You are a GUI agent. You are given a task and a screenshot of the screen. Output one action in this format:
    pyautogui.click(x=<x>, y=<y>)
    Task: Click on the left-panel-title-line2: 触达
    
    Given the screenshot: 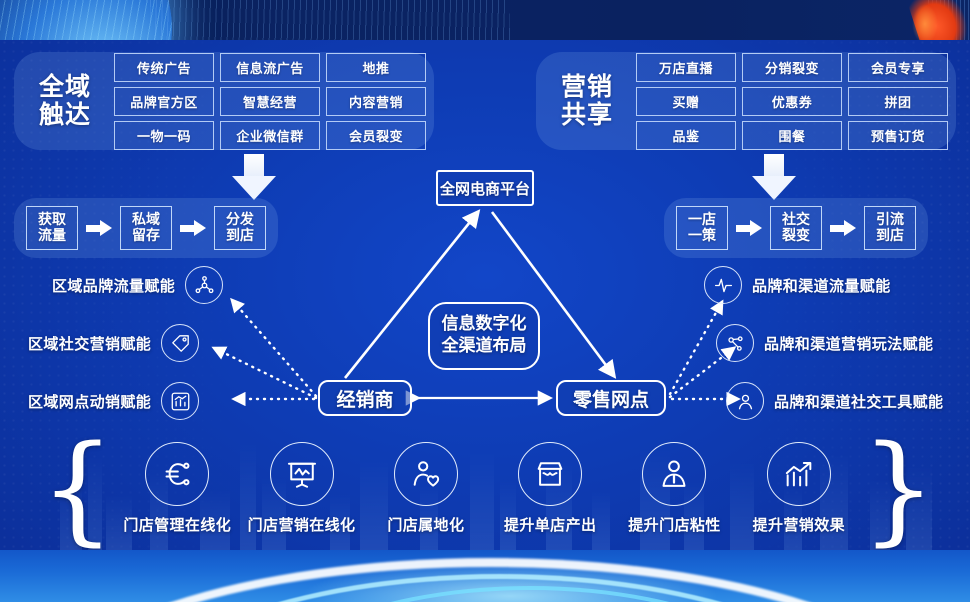 What is the action you would take?
    pyautogui.click(x=64, y=114)
    